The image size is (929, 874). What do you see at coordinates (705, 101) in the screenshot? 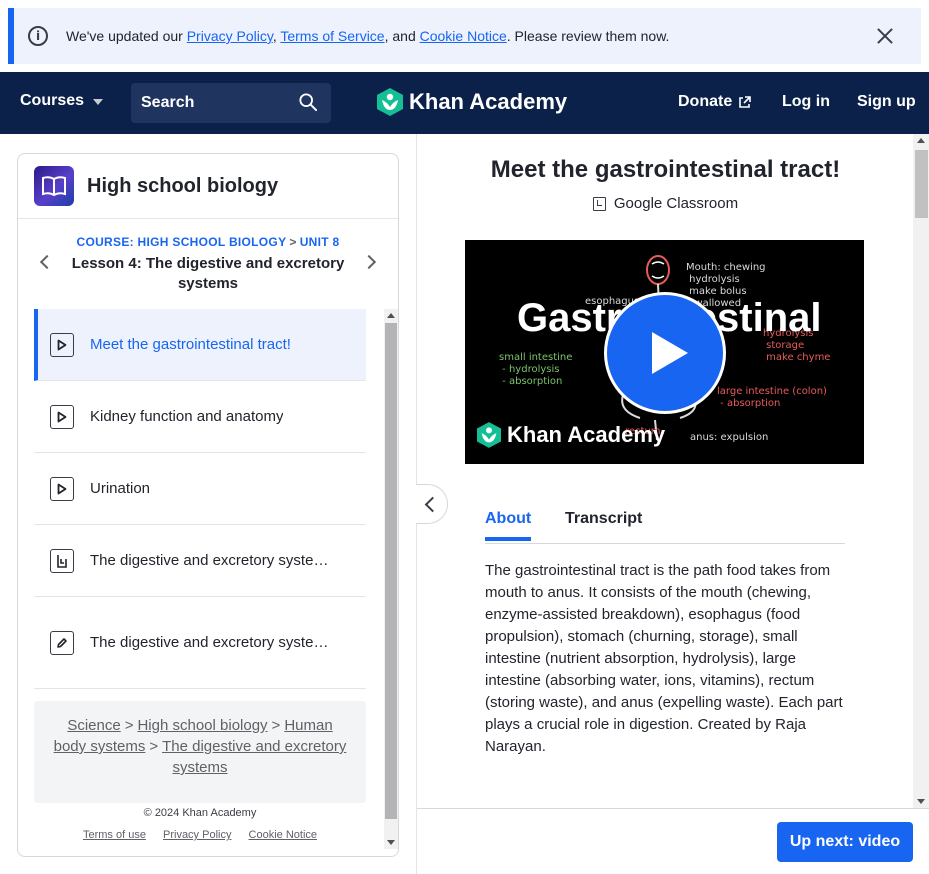
I see `donate-label: Donate` at bounding box center [705, 101].